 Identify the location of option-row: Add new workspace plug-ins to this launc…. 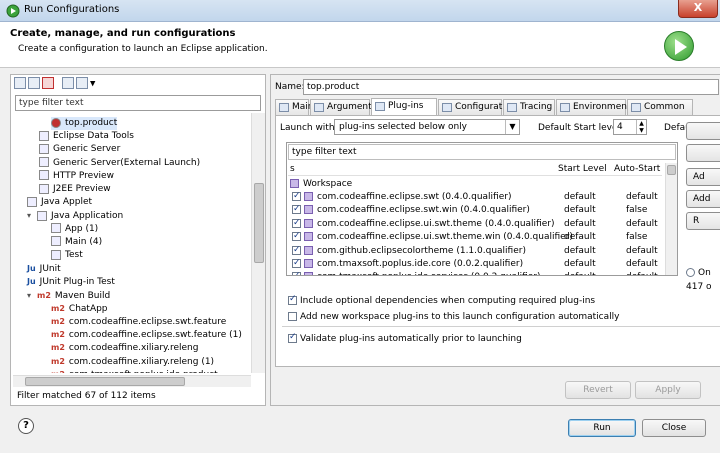
(453, 317).